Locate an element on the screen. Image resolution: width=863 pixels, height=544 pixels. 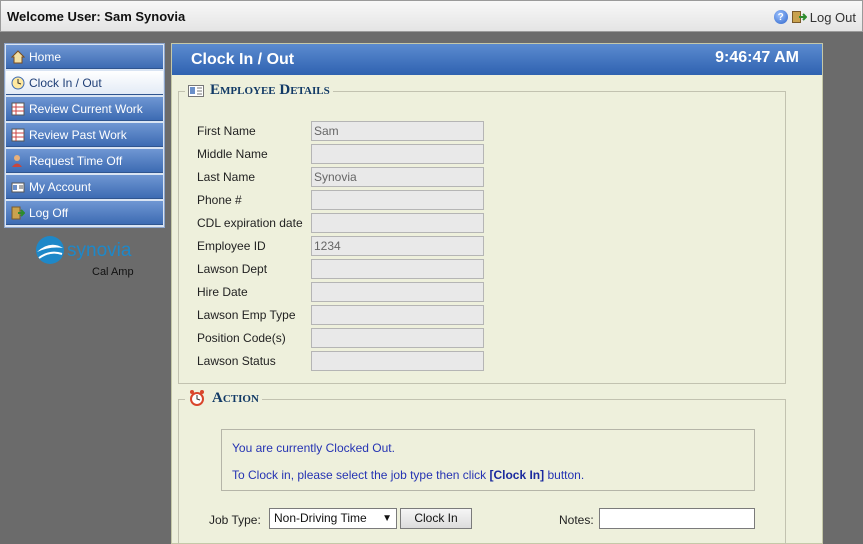
svg-text: Cal Amp is located at coordinates (113, 272).